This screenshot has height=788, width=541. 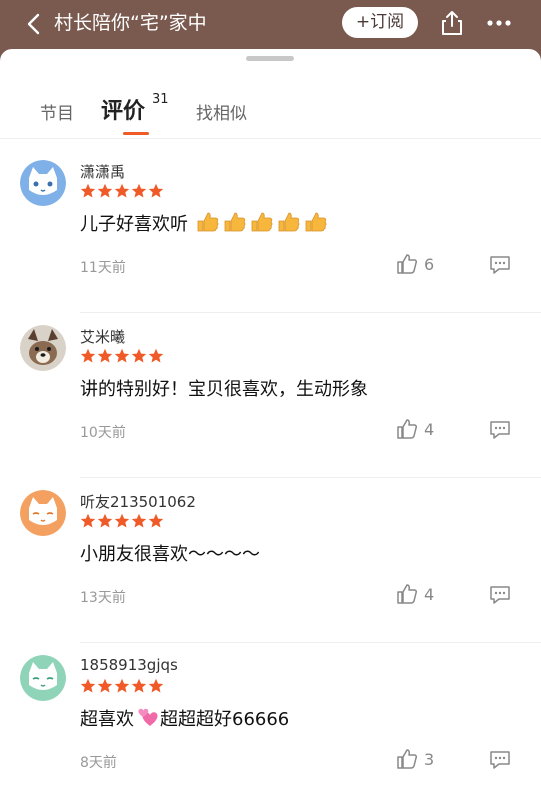 What do you see at coordinates (134, 224) in the screenshot?
I see `review-text-content: 儿子好喜欢听` at bounding box center [134, 224].